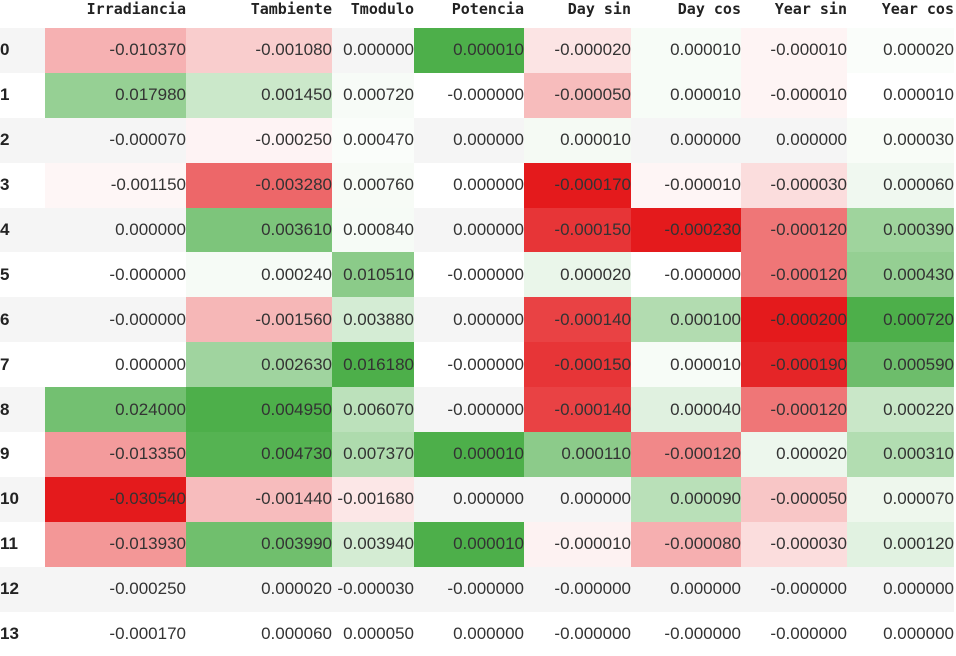 The width and height of the screenshot is (956, 656). What do you see at coordinates (577, 544) in the screenshot?
I see `cell-day-sin: -0.000010` at bounding box center [577, 544].